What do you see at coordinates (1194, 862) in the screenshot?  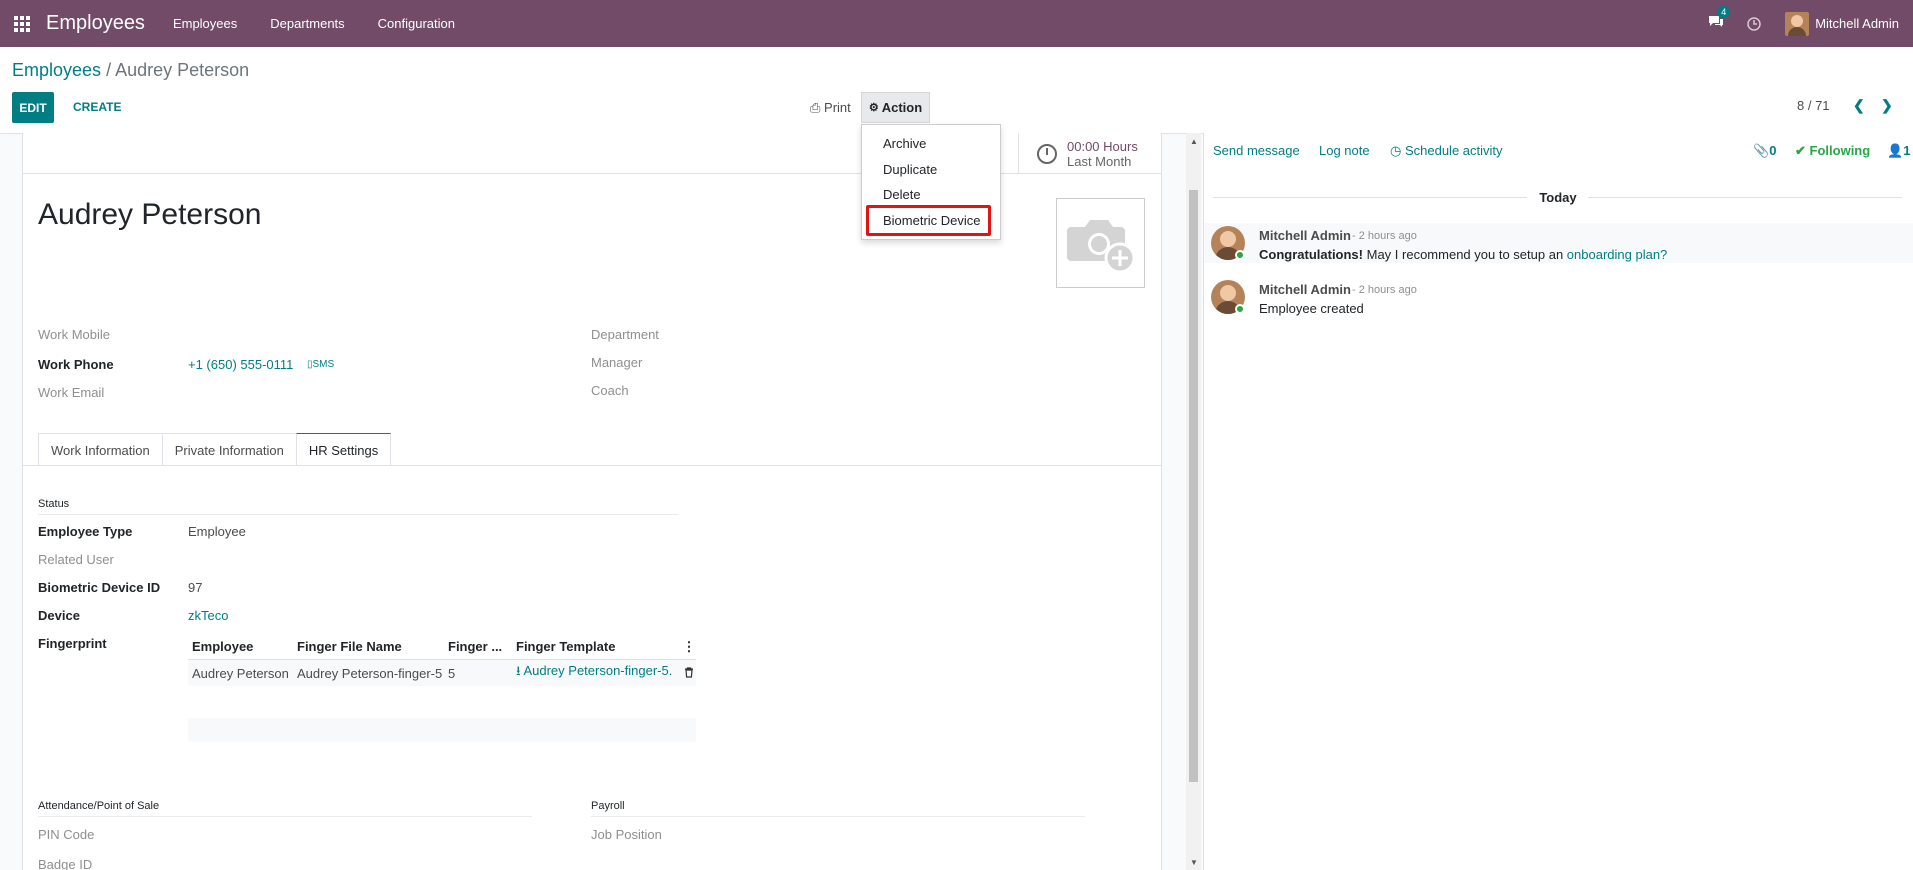 I see `scroll-down-icon: ▼` at bounding box center [1194, 862].